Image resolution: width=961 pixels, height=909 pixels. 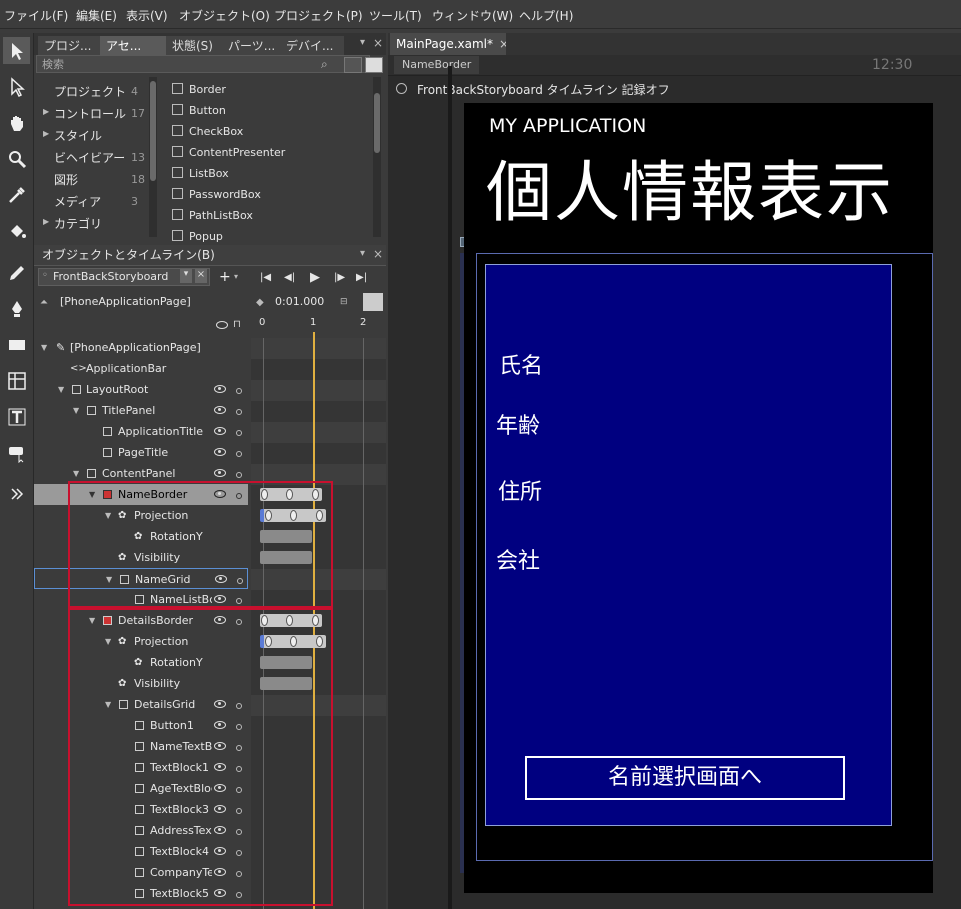 I want to click on pen-icon, so click(x=16, y=308).